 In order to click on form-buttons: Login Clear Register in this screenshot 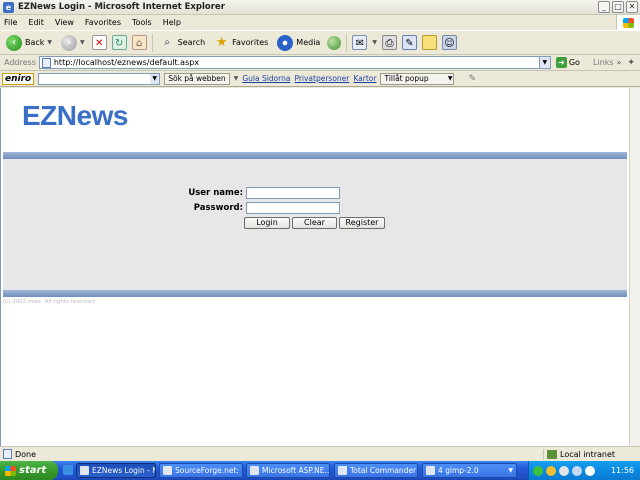, I will do `click(314, 223)`.